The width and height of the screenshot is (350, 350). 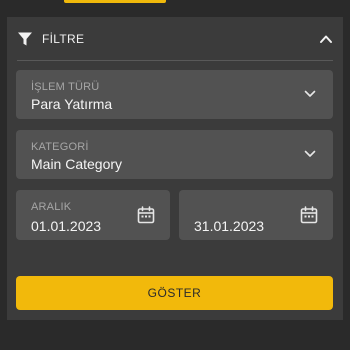 I want to click on range-end-date-value: 31.01.2023, so click(x=229, y=226).